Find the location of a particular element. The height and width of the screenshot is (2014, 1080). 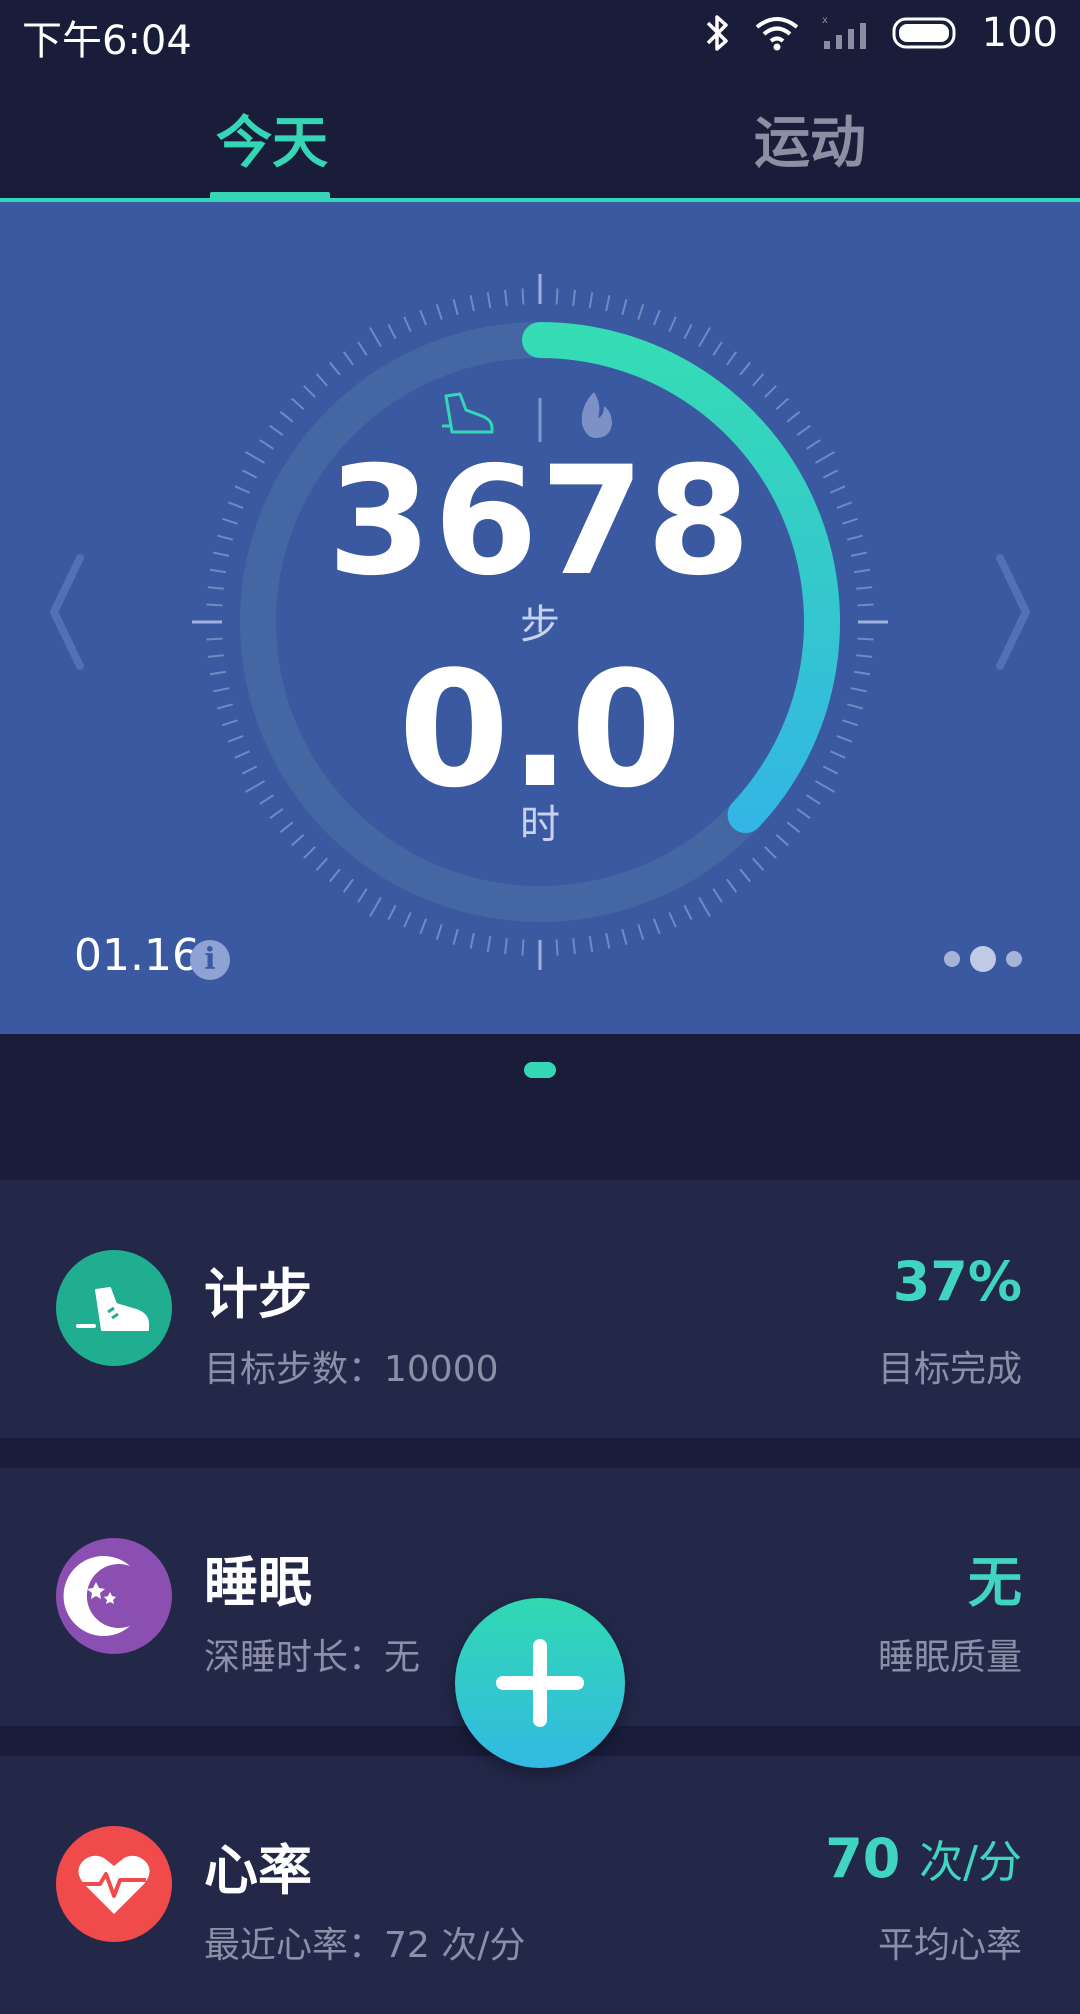

step-count: 3678 is located at coordinates (540, 522).